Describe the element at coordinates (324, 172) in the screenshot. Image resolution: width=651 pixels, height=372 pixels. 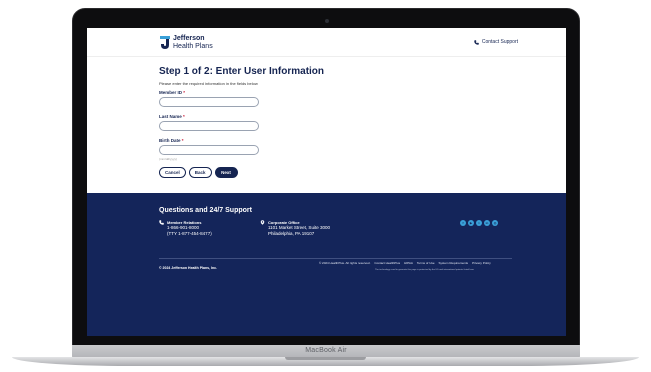
I see `form-buttons: Cancel Back Next` at that location.